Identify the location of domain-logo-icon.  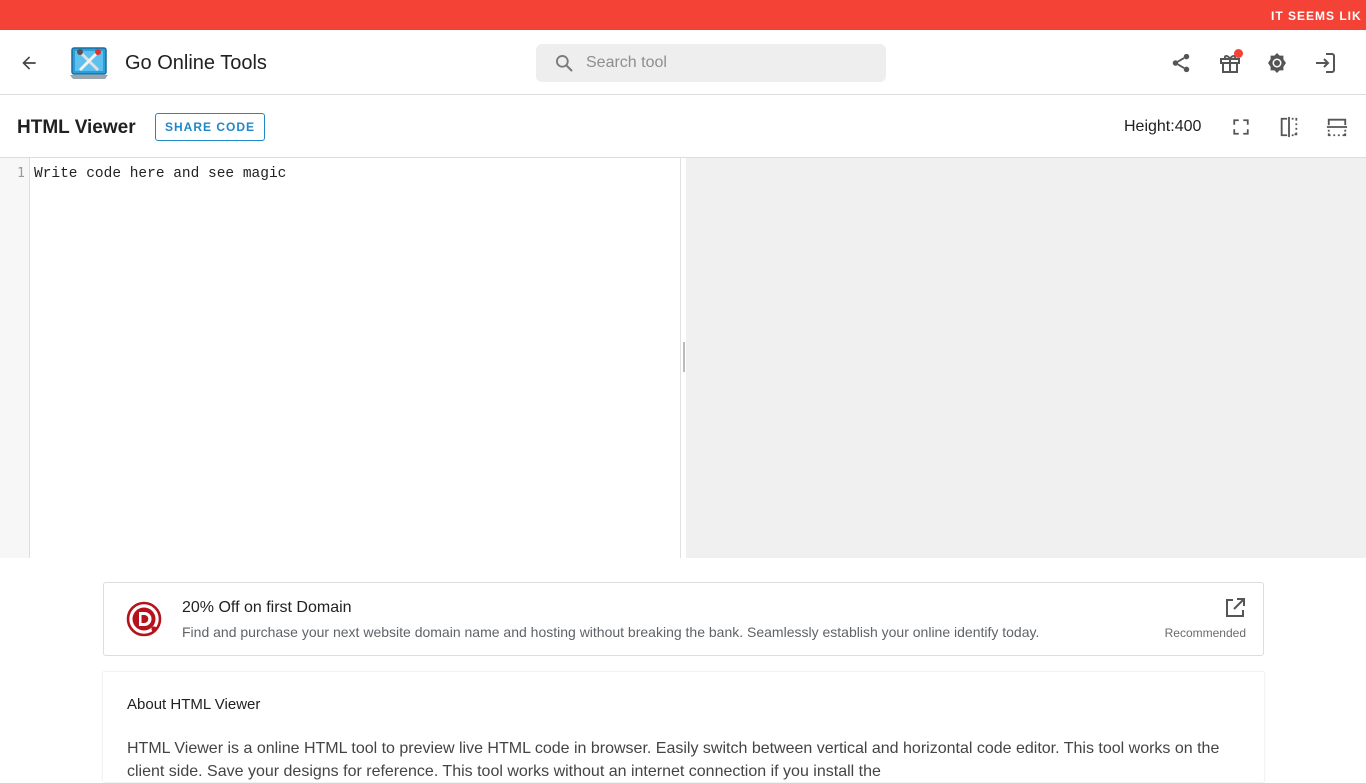
(144, 619).